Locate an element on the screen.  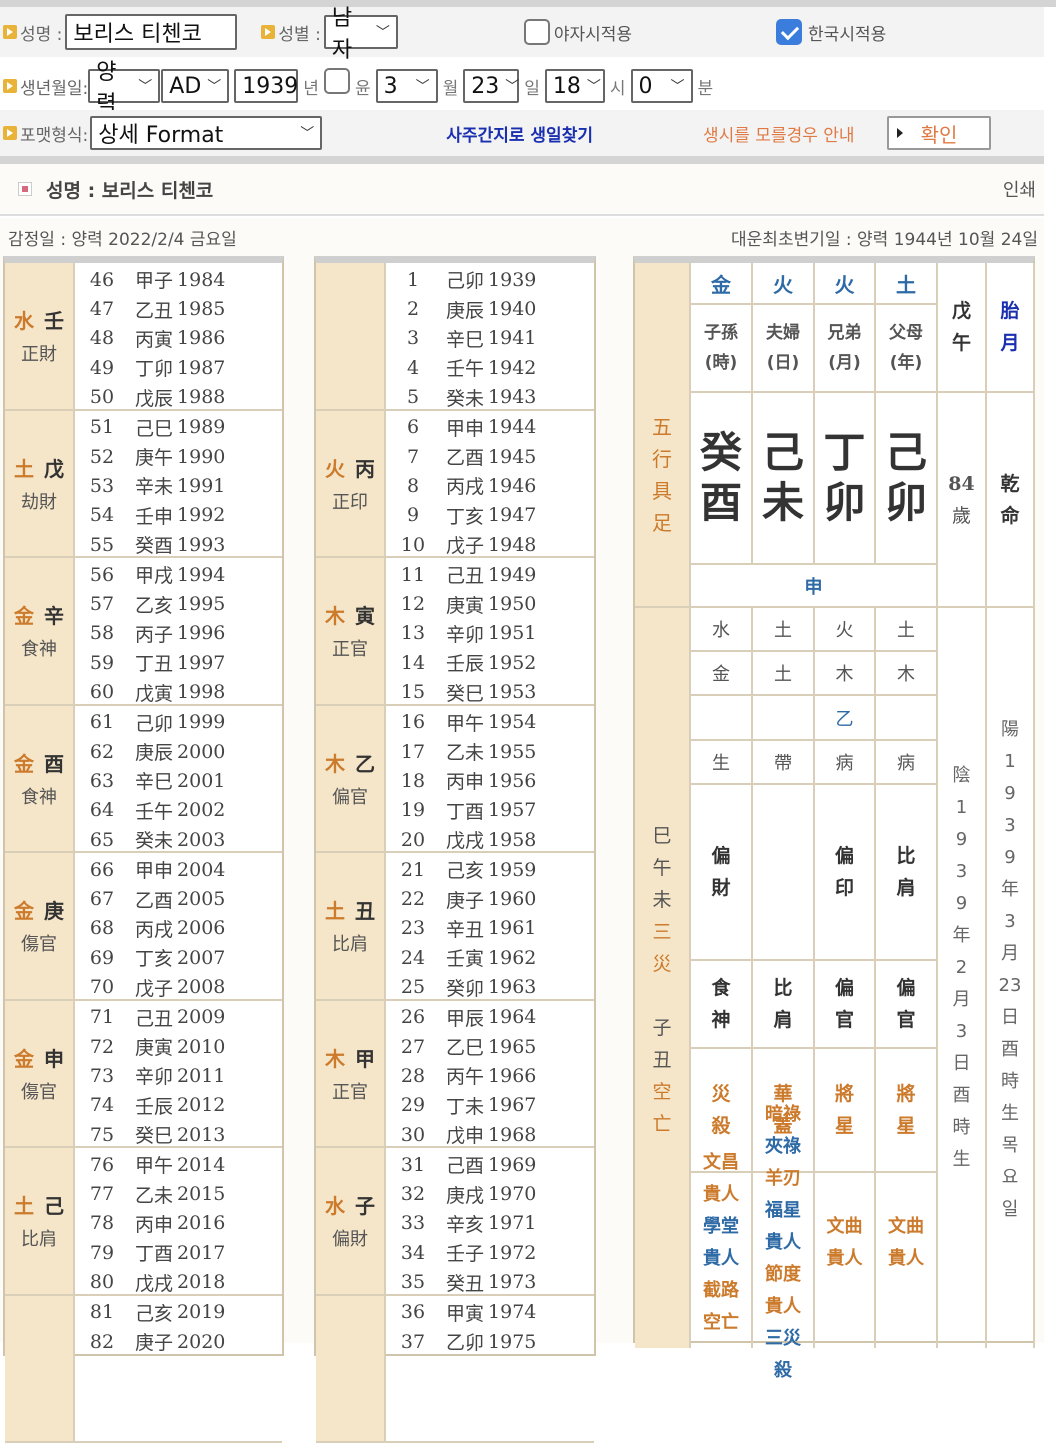
daeun-year: 1986 is located at coordinates (201, 338).